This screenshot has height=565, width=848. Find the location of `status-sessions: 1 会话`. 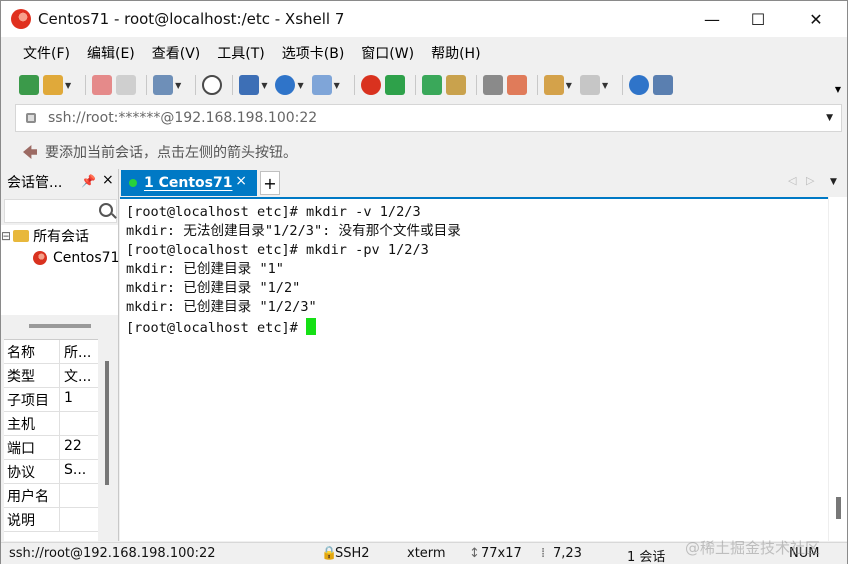

status-sessions: 1 会话 is located at coordinates (646, 557).